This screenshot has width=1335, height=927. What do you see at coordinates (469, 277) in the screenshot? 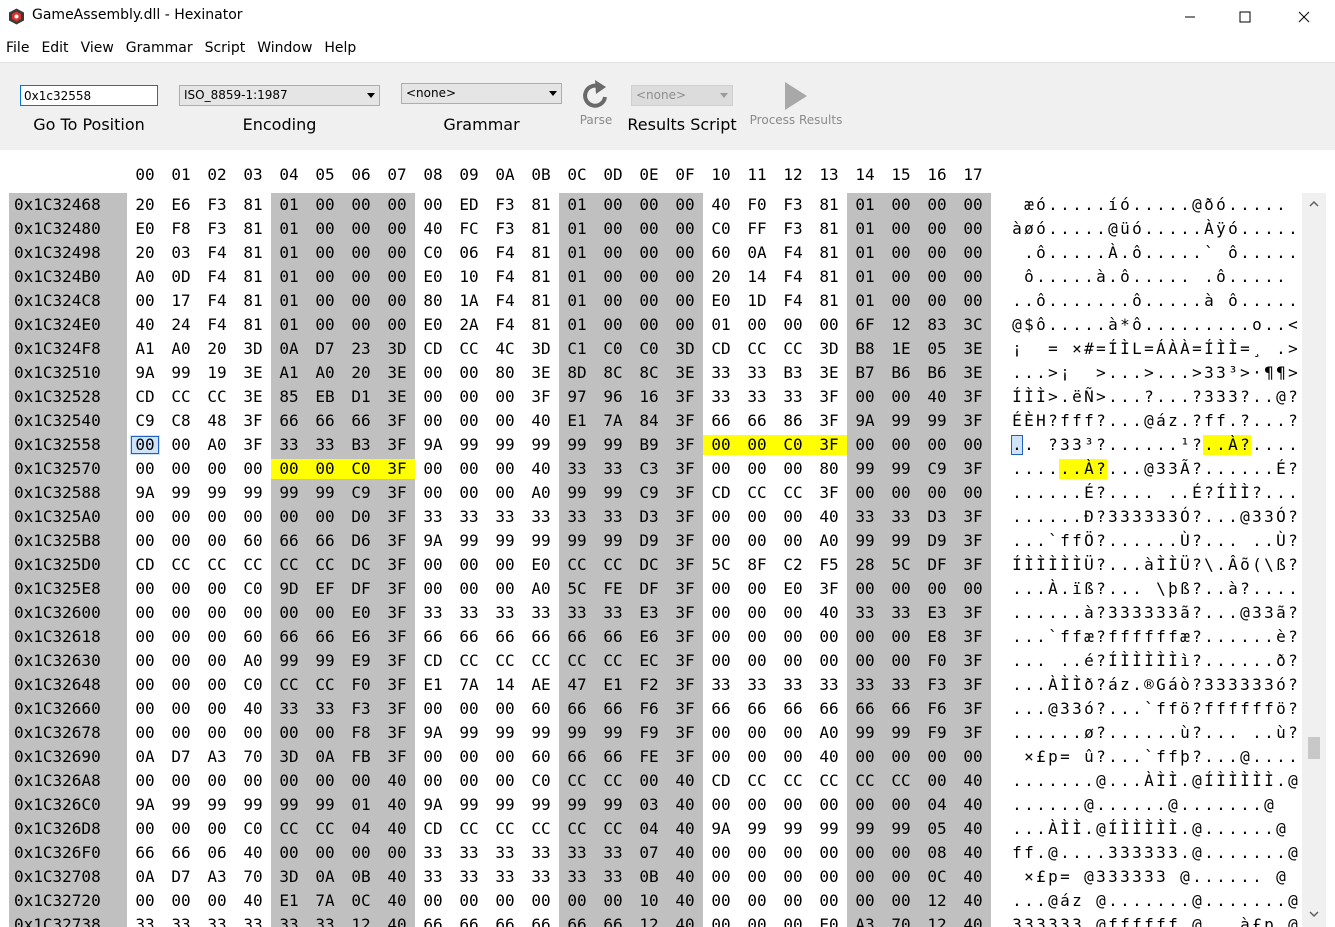
I see `hex-byte-cell: 10` at bounding box center [469, 277].